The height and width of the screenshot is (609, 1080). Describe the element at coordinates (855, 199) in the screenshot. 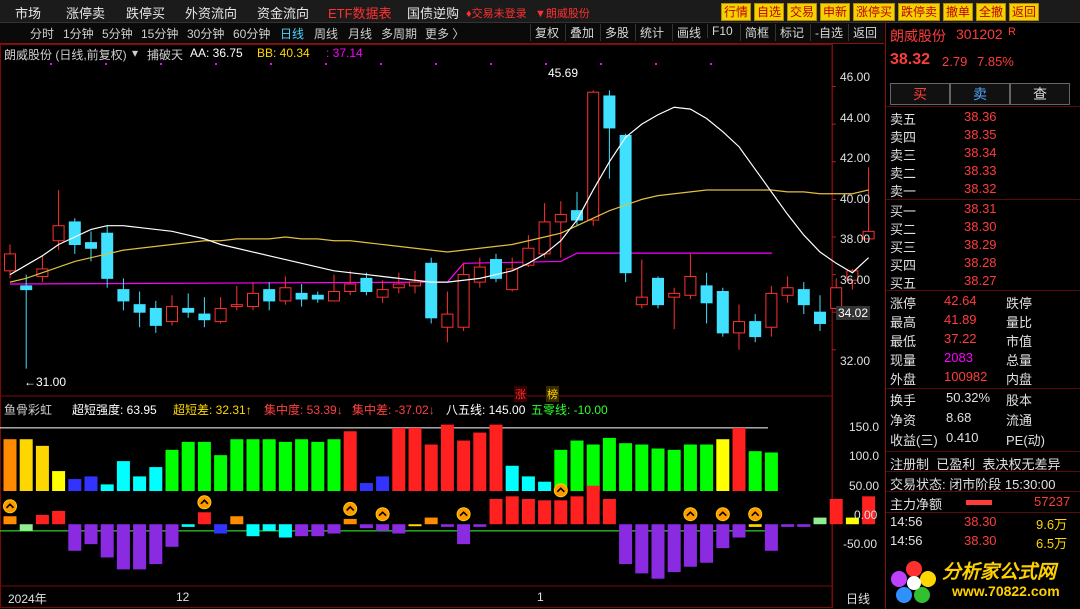

I see `y-tick-40: 40.00` at that location.